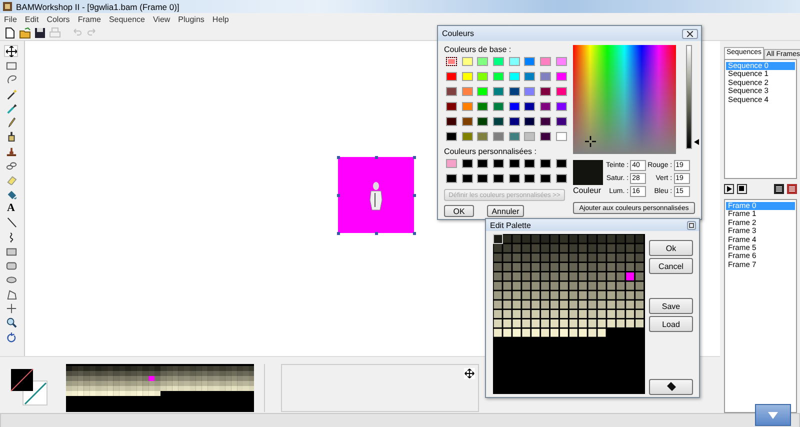 The height and width of the screenshot is (427, 800). Describe the element at coordinates (11, 208) in the screenshot. I see `text-tool: A` at that location.